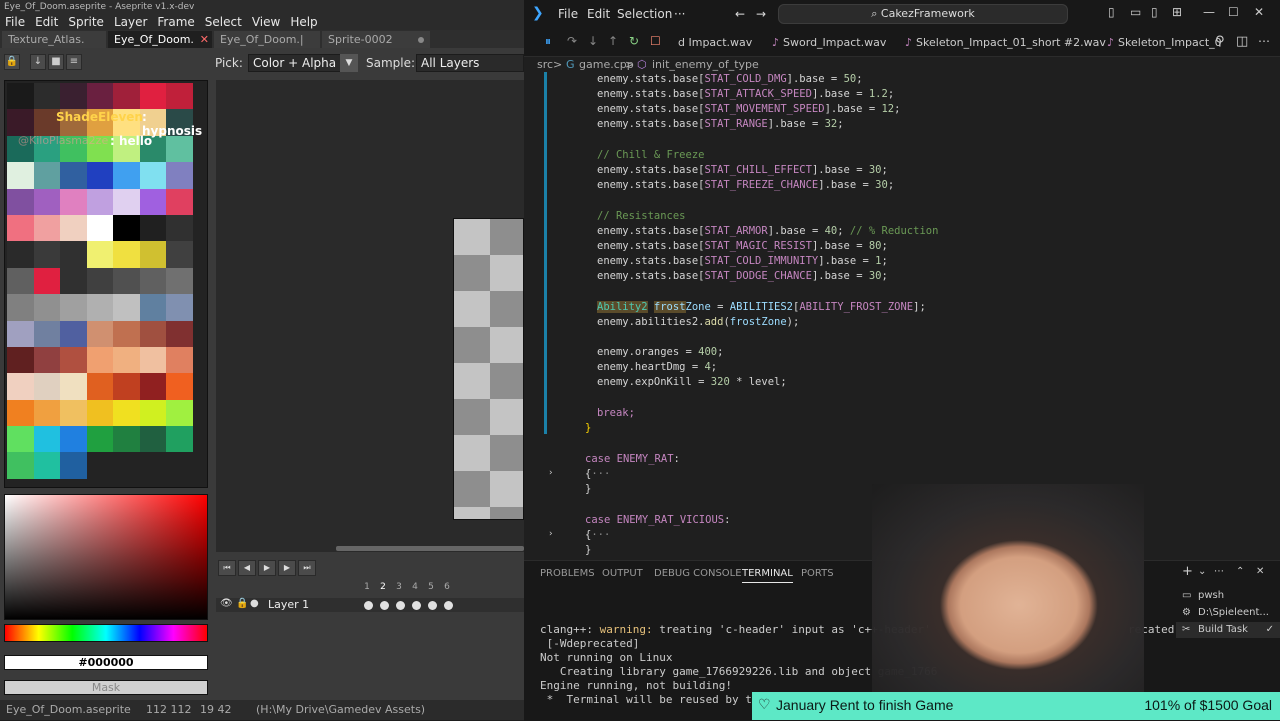 The image size is (1280, 721). I want to click on split-editor-icon: ⚲, so click(1220, 41).